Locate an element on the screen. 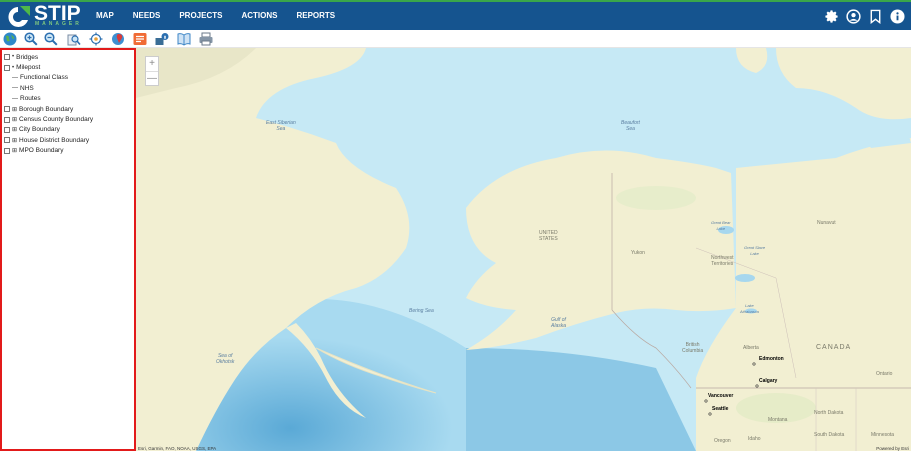 The width and height of the screenshot is (911, 451). label-canada: CANADA is located at coordinates (834, 347).